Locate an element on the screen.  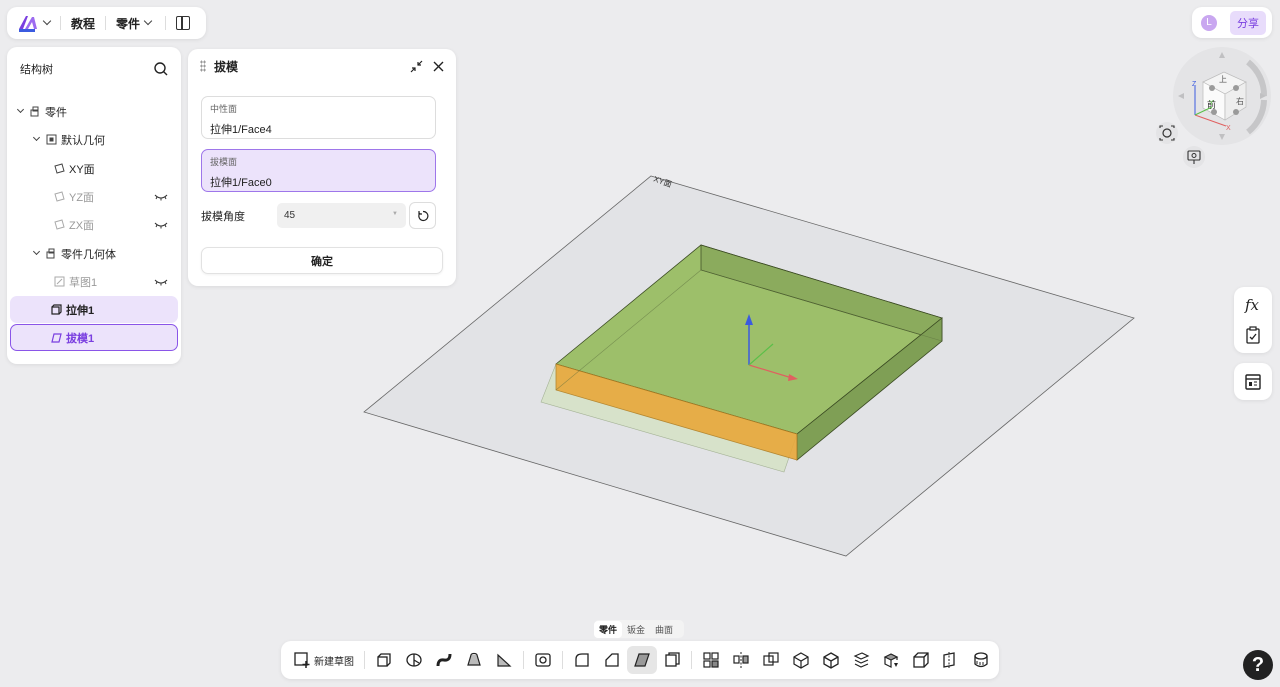
delete-body-tool is located at coordinates (861, 660).